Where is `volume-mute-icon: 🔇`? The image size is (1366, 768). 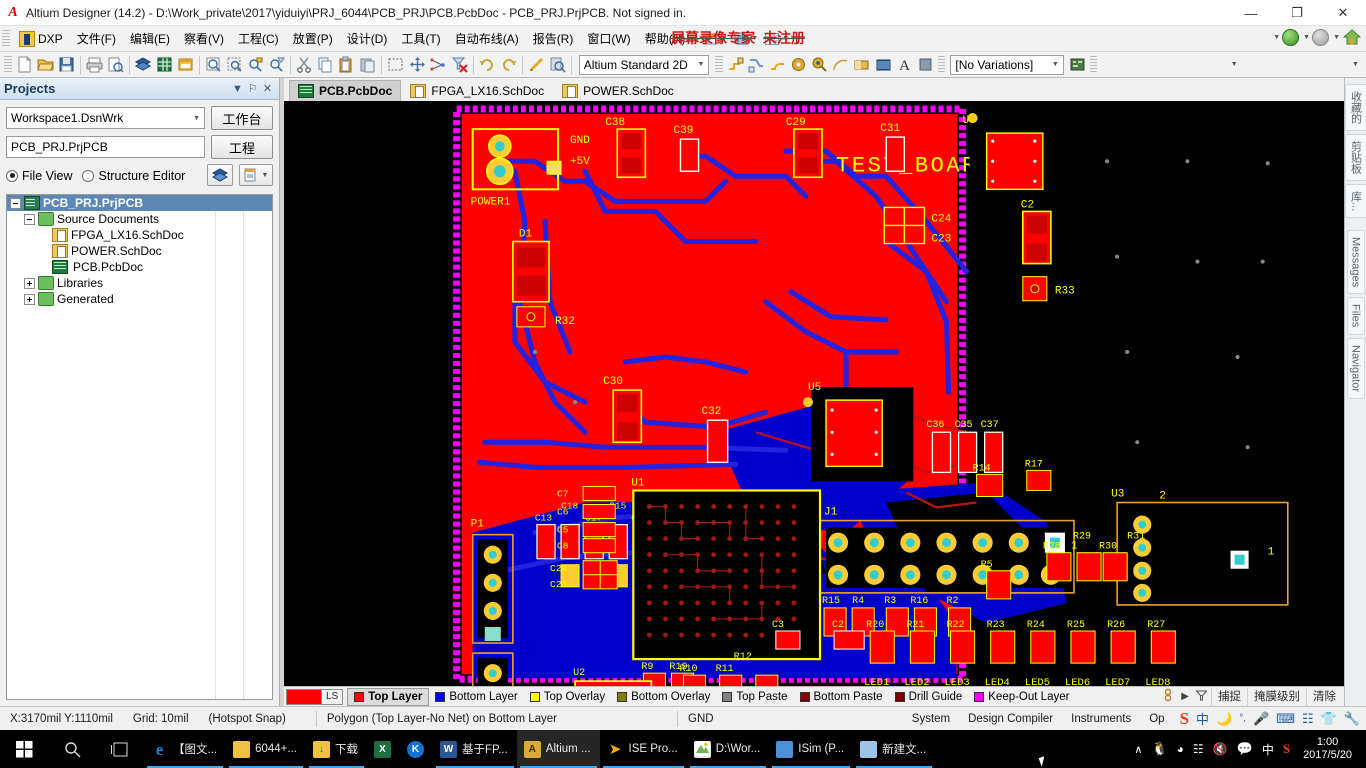 volume-mute-icon: 🔇 is located at coordinates (1220, 749).